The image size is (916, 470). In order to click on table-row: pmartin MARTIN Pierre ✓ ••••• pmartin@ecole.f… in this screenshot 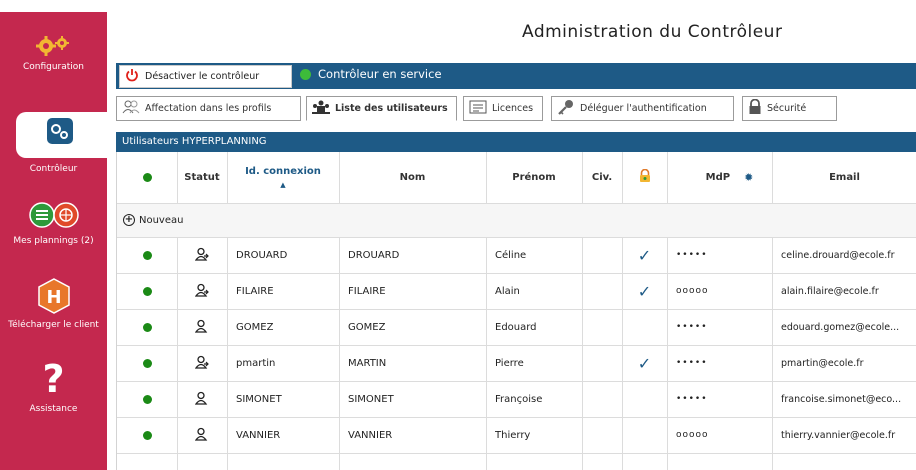, I will do `click(516, 363)`.